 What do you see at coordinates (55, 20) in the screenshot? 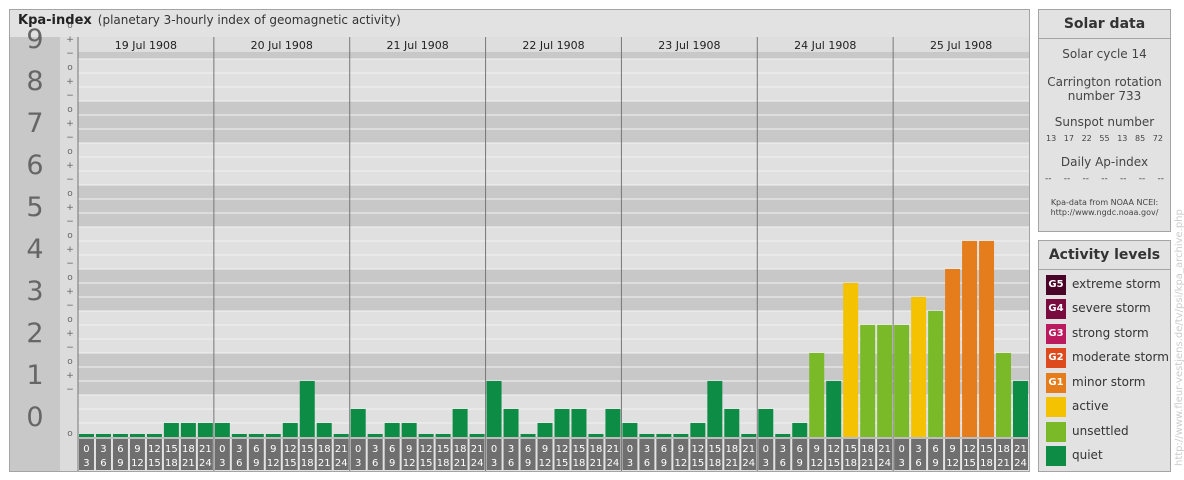
I see `chart-title-main: Kpa-index` at bounding box center [55, 20].